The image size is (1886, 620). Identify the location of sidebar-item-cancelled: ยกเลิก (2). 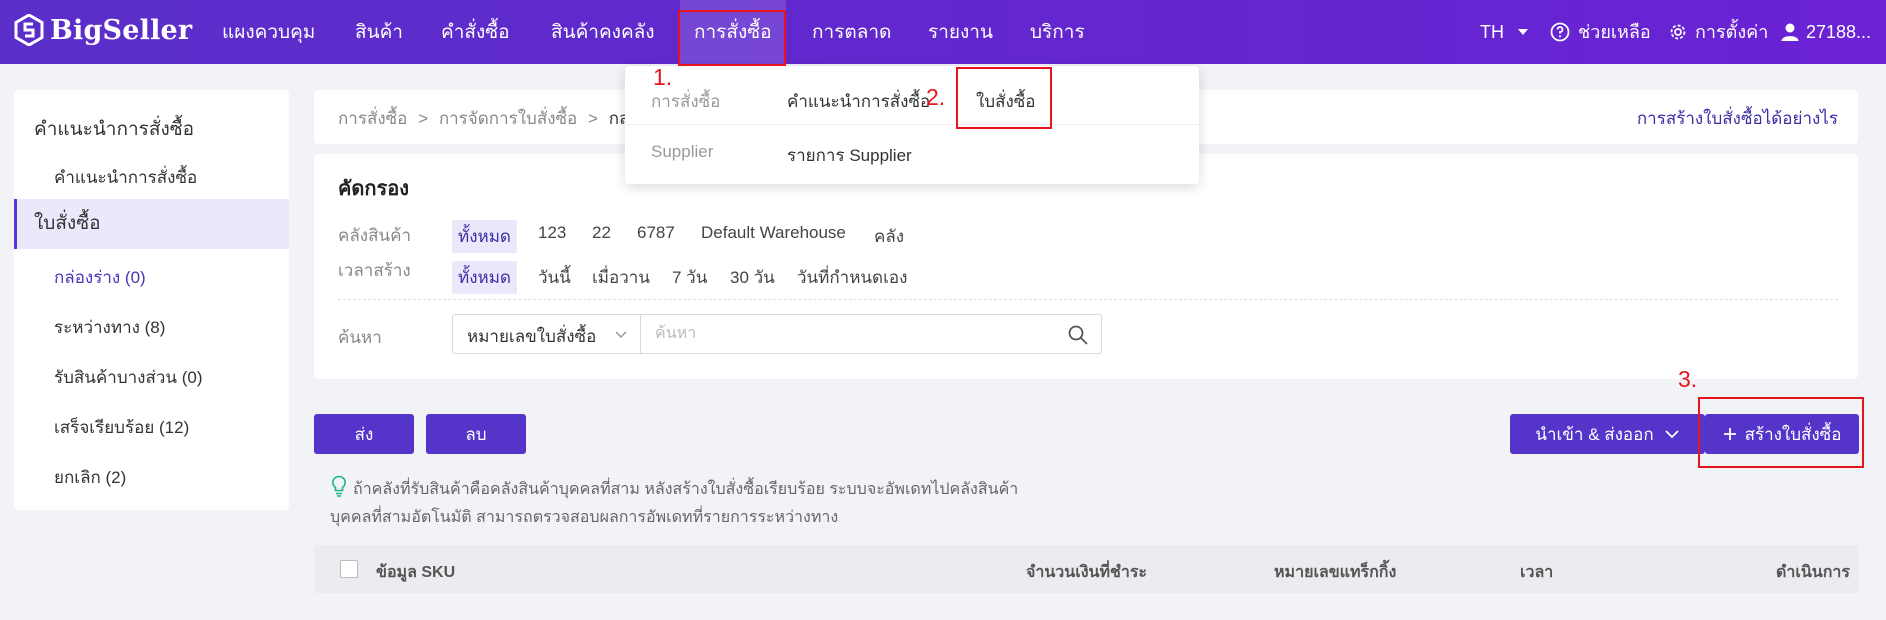
(151, 477).